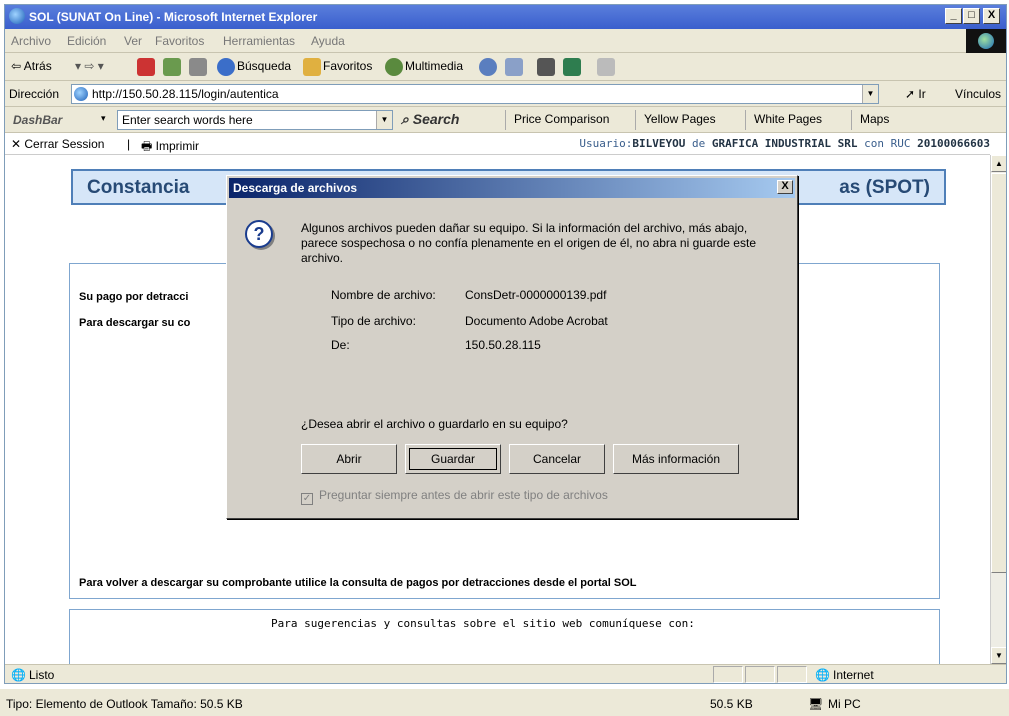 The width and height of the screenshot is (1009, 716). Describe the element at coordinates (998, 163) in the screenshot. I see `scroll-up-button: ▲` at that location.